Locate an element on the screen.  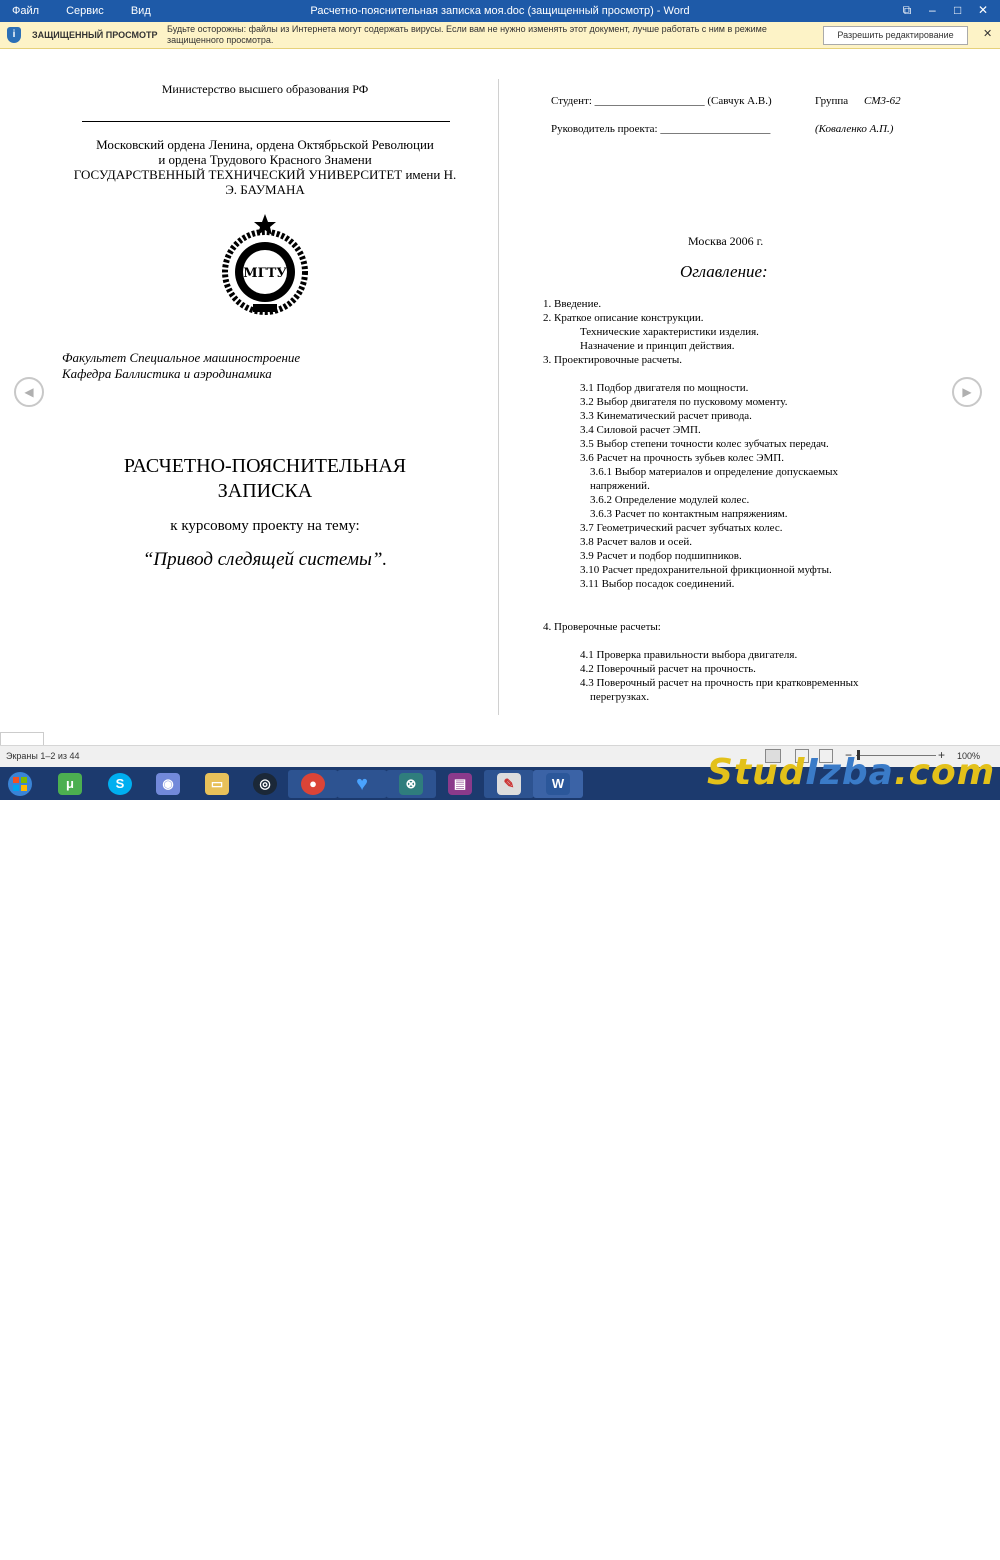
toc-item: Технические характеристики изделия. is located at coordinates (669, 332).